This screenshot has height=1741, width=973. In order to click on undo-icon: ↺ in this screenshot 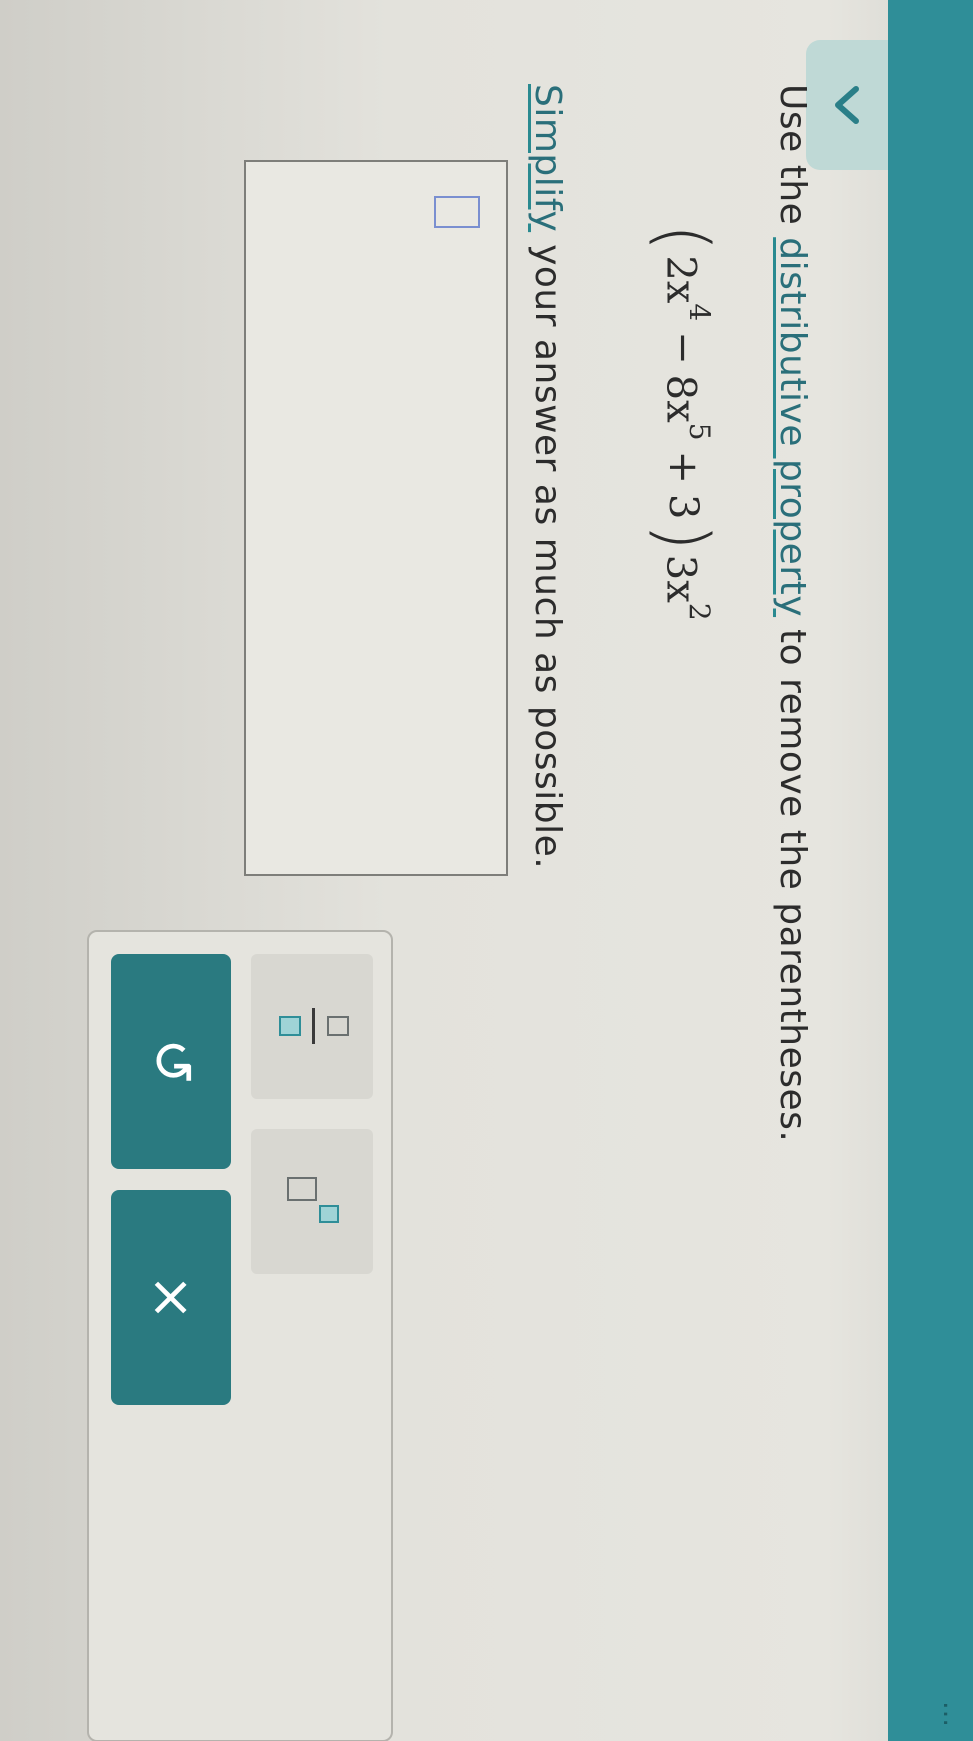, I will do `click(171, 1061)`.